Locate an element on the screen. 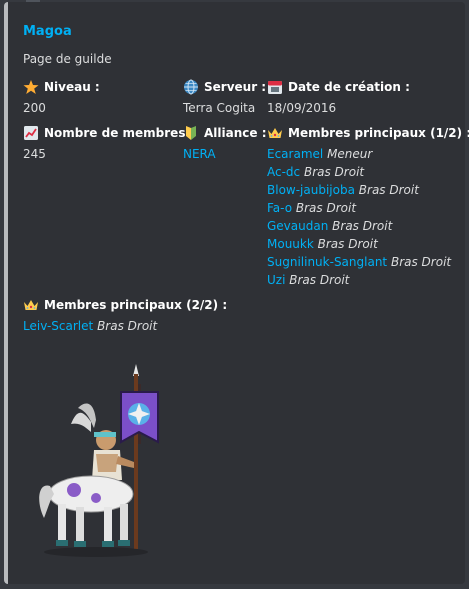 The image size is (469, 589). guild-description: Page de guilde is located at coordinates (67, 59).